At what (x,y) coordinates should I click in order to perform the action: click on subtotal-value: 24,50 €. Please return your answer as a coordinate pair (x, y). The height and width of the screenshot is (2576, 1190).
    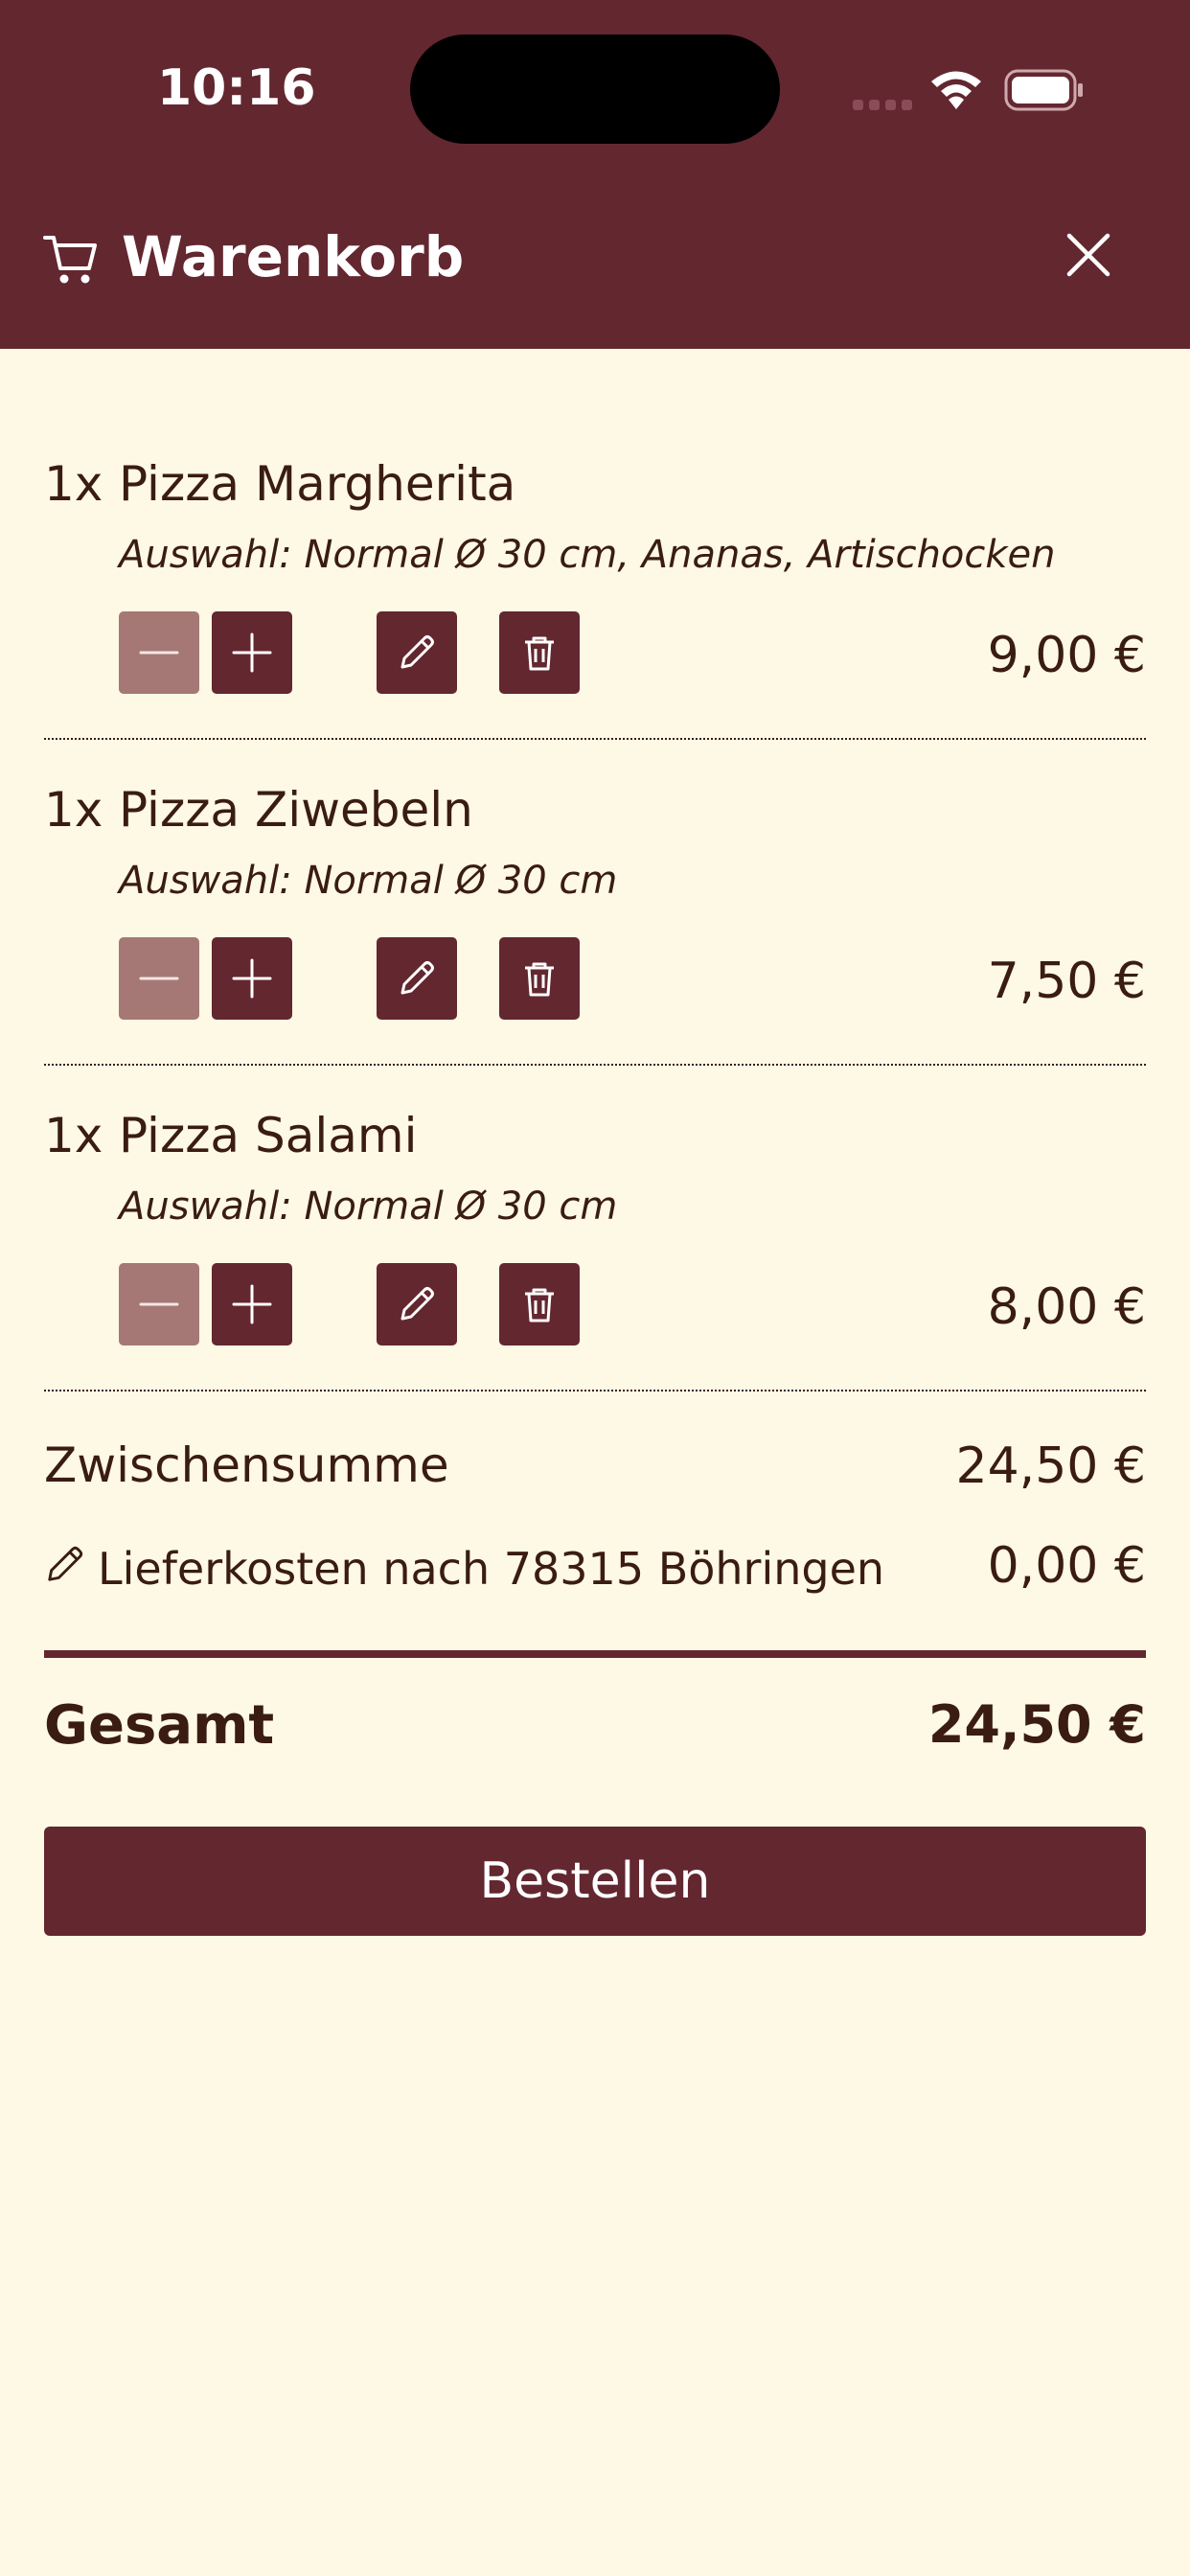
    Looking at the image, I should click on (1050, 1466).